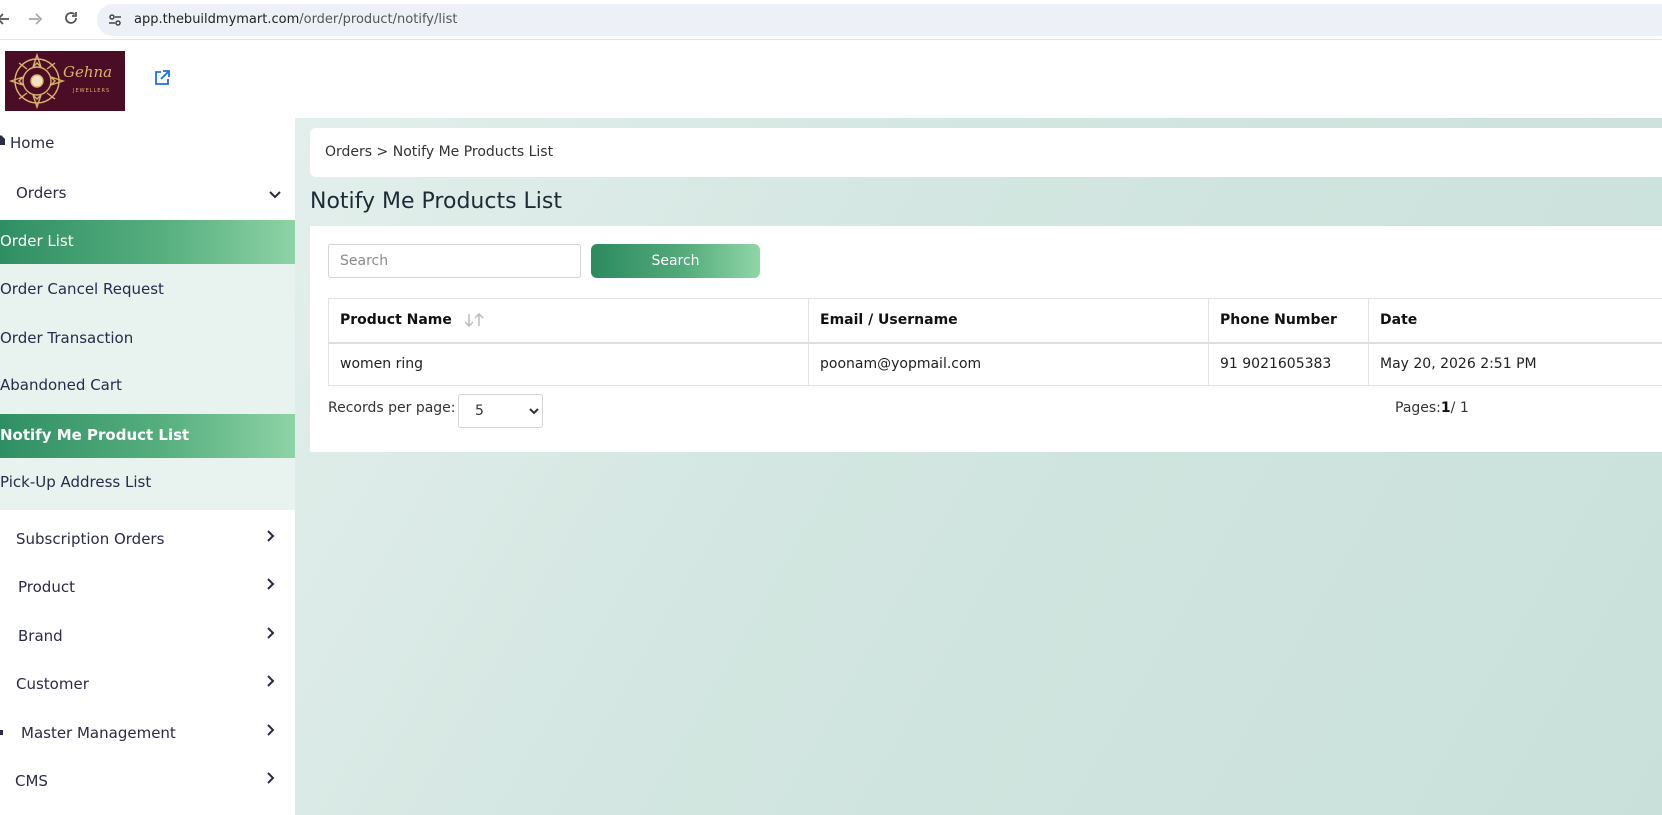 This screenshot has height=815, width=1662. Describe the element at coordinates (7, 19) in the screenshot. I see `back-icon` at that location.